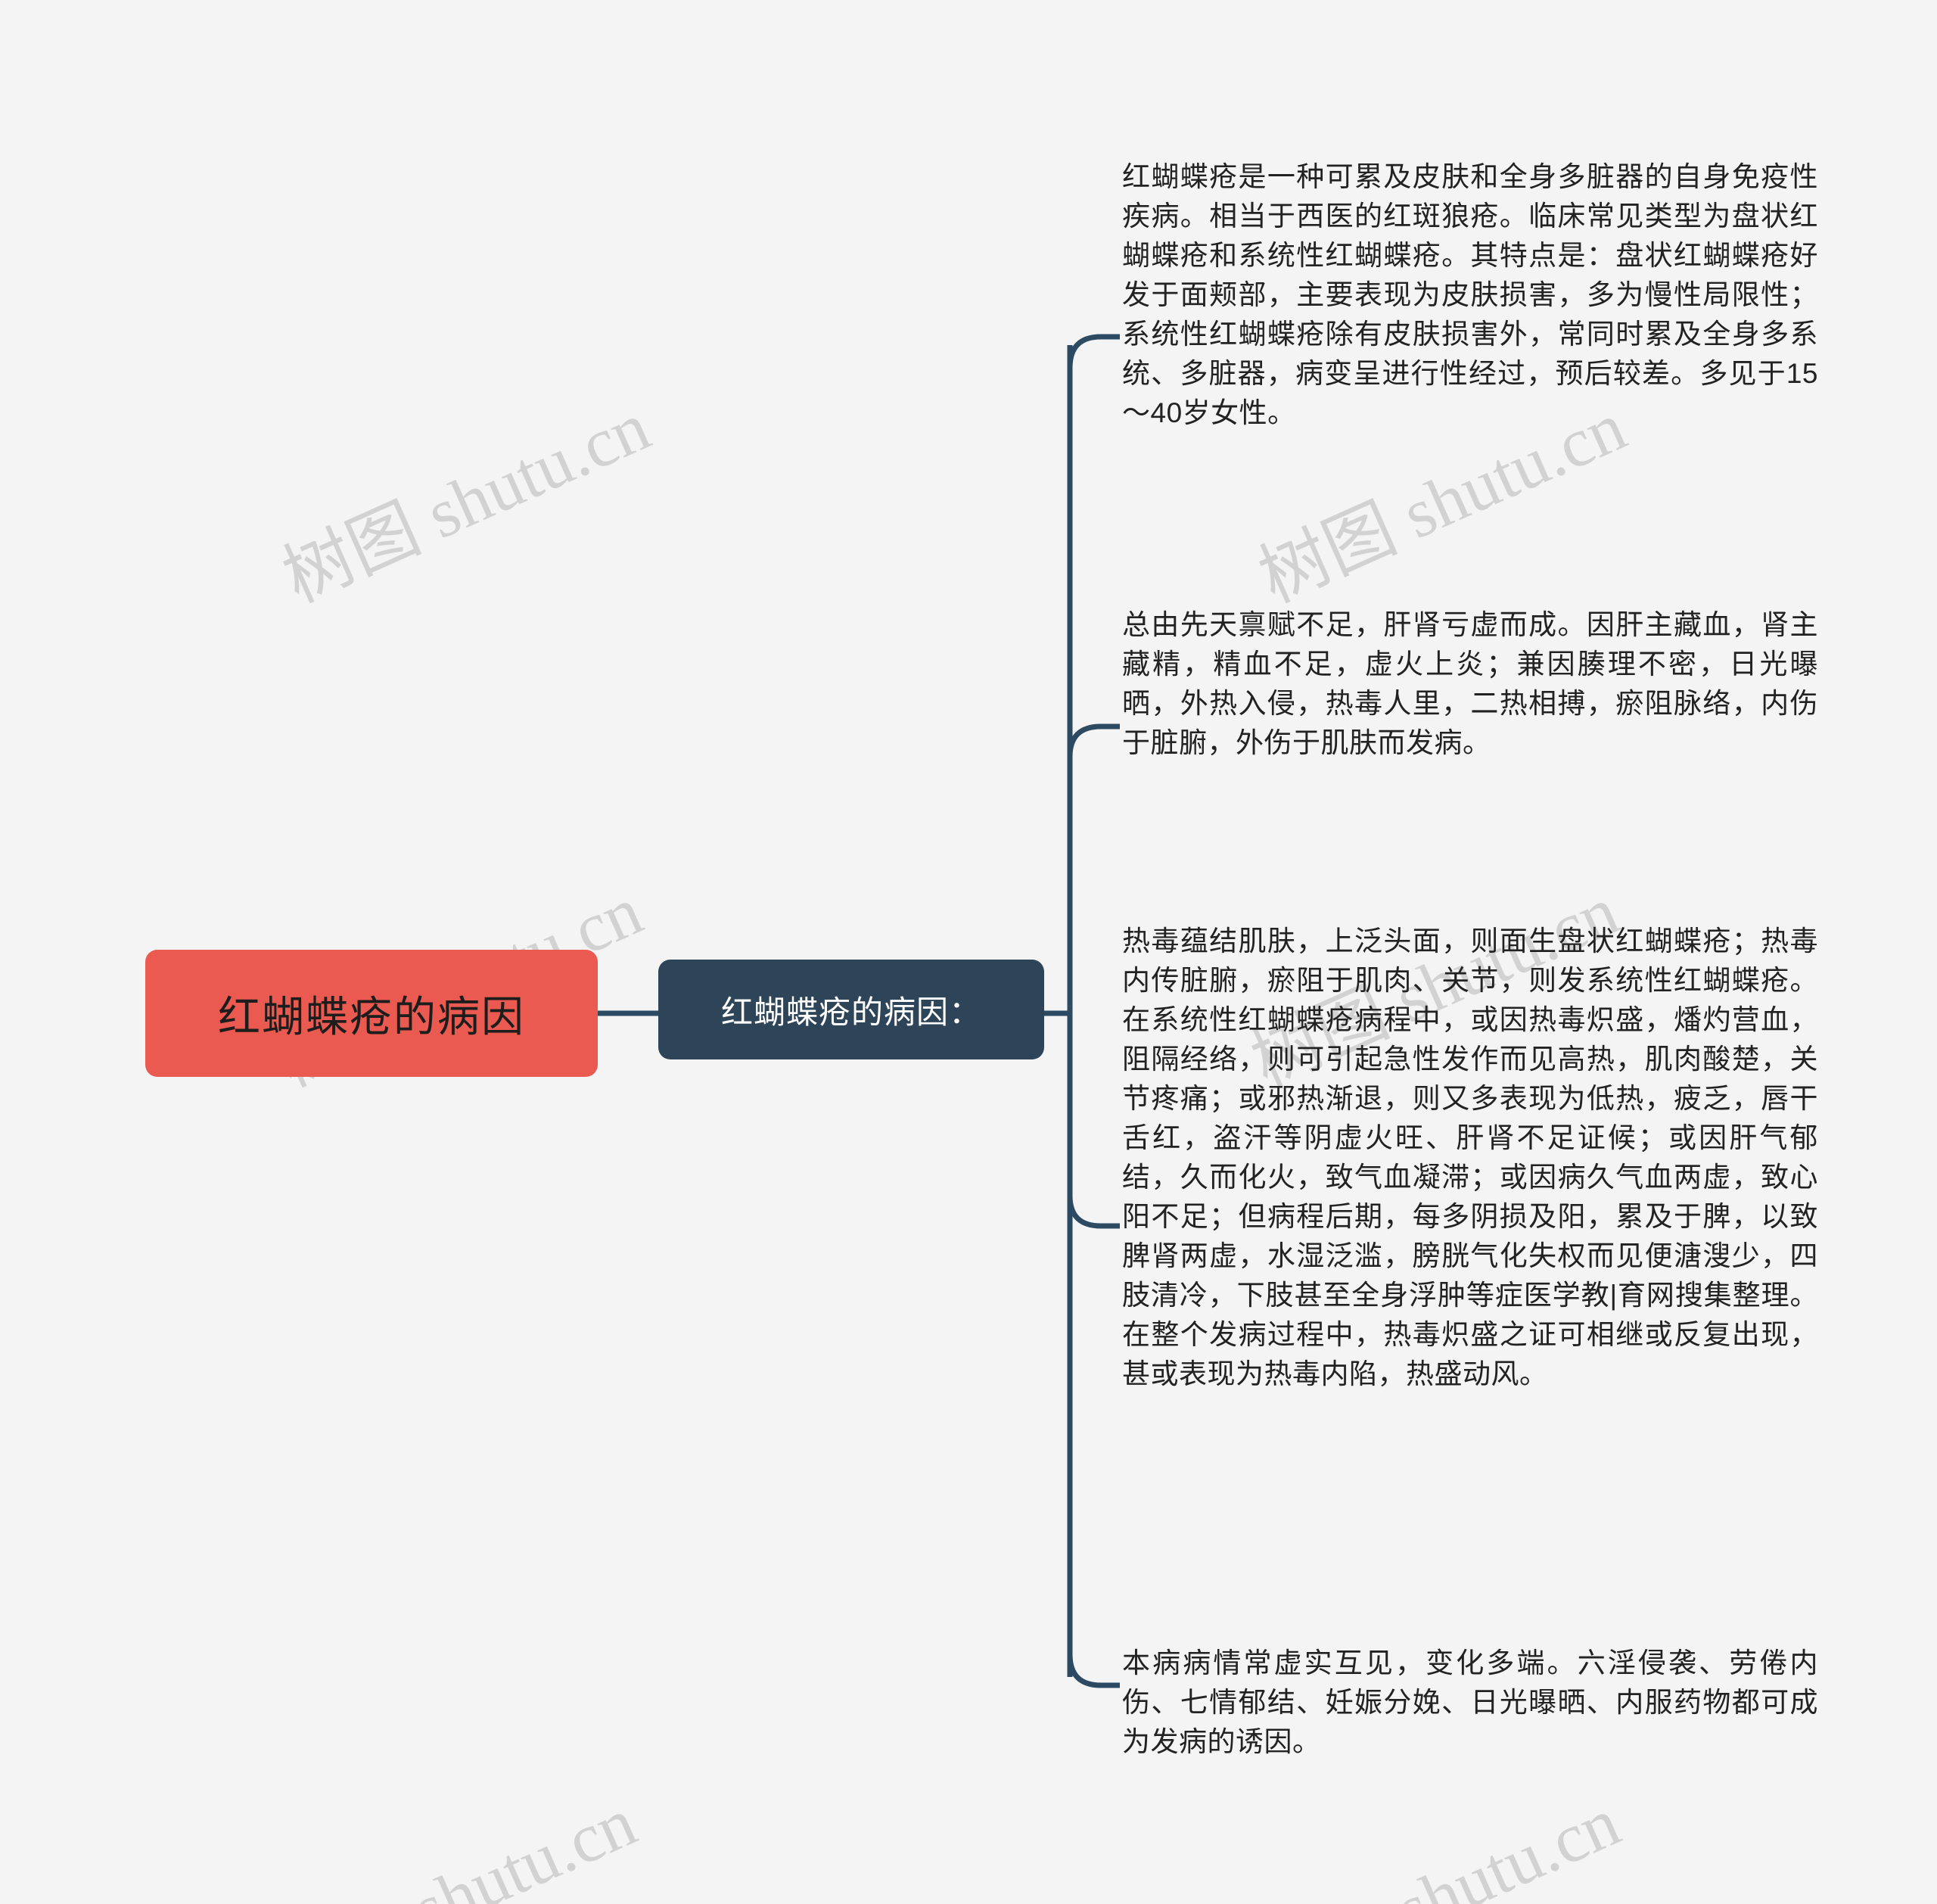  I want to click on watermark: 树图 shutu.cn, so click(466, 502).